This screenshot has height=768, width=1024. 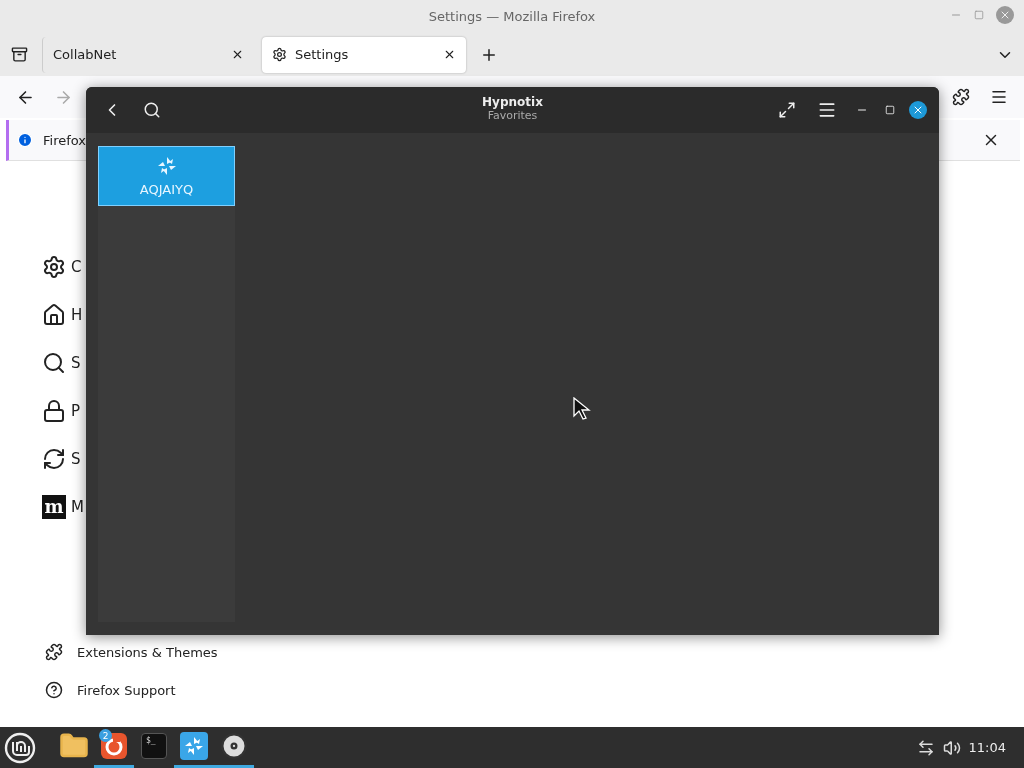 What do you see at coordinates (987, 747) in the screenshot?
I see `clock: 11:04` at bounding box center [987, 747].